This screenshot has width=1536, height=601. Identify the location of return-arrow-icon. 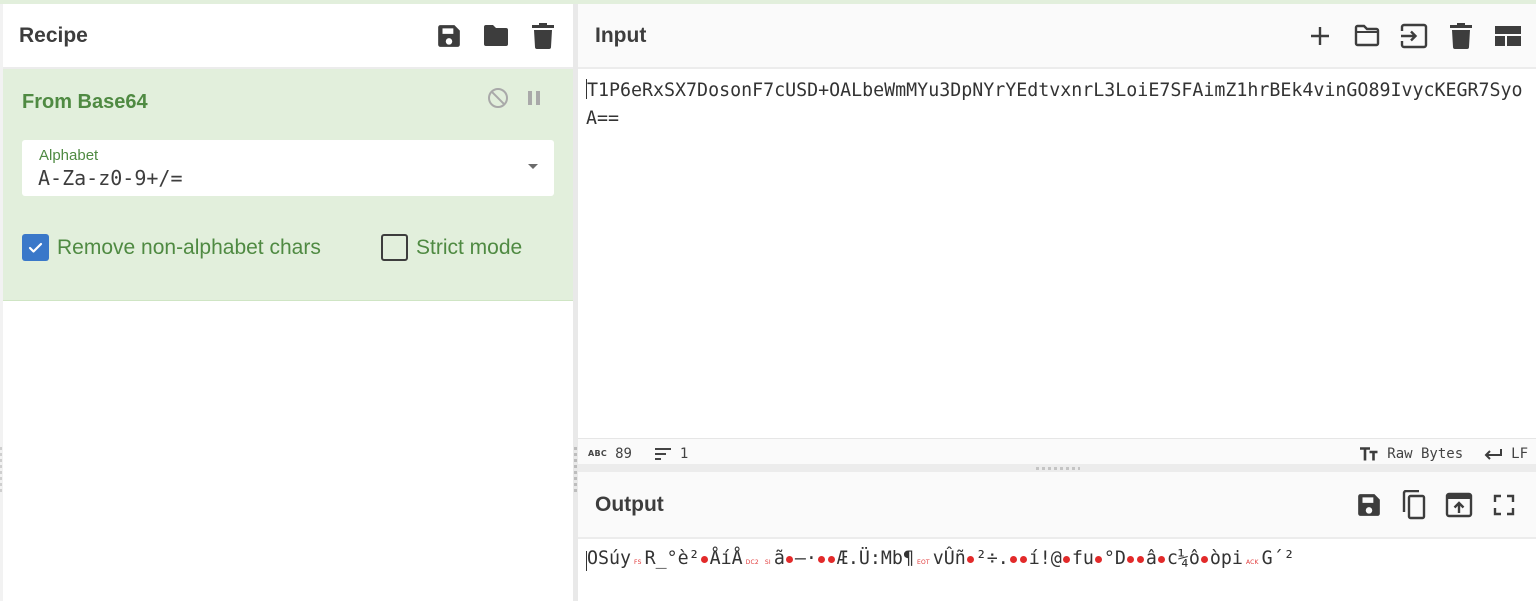
(1493, 454).